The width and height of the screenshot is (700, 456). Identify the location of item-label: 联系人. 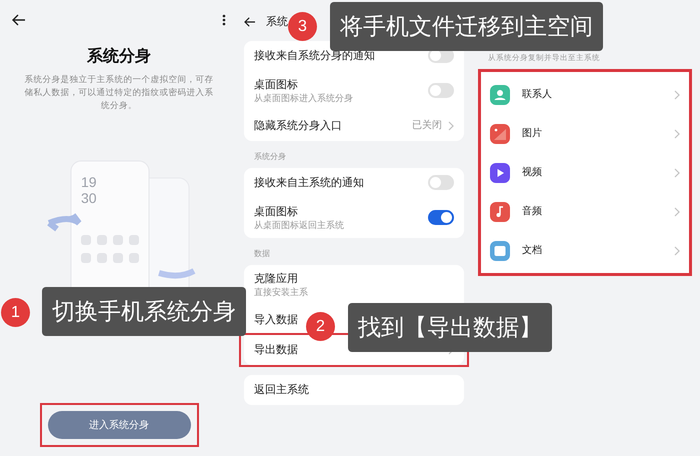
(537, 95).